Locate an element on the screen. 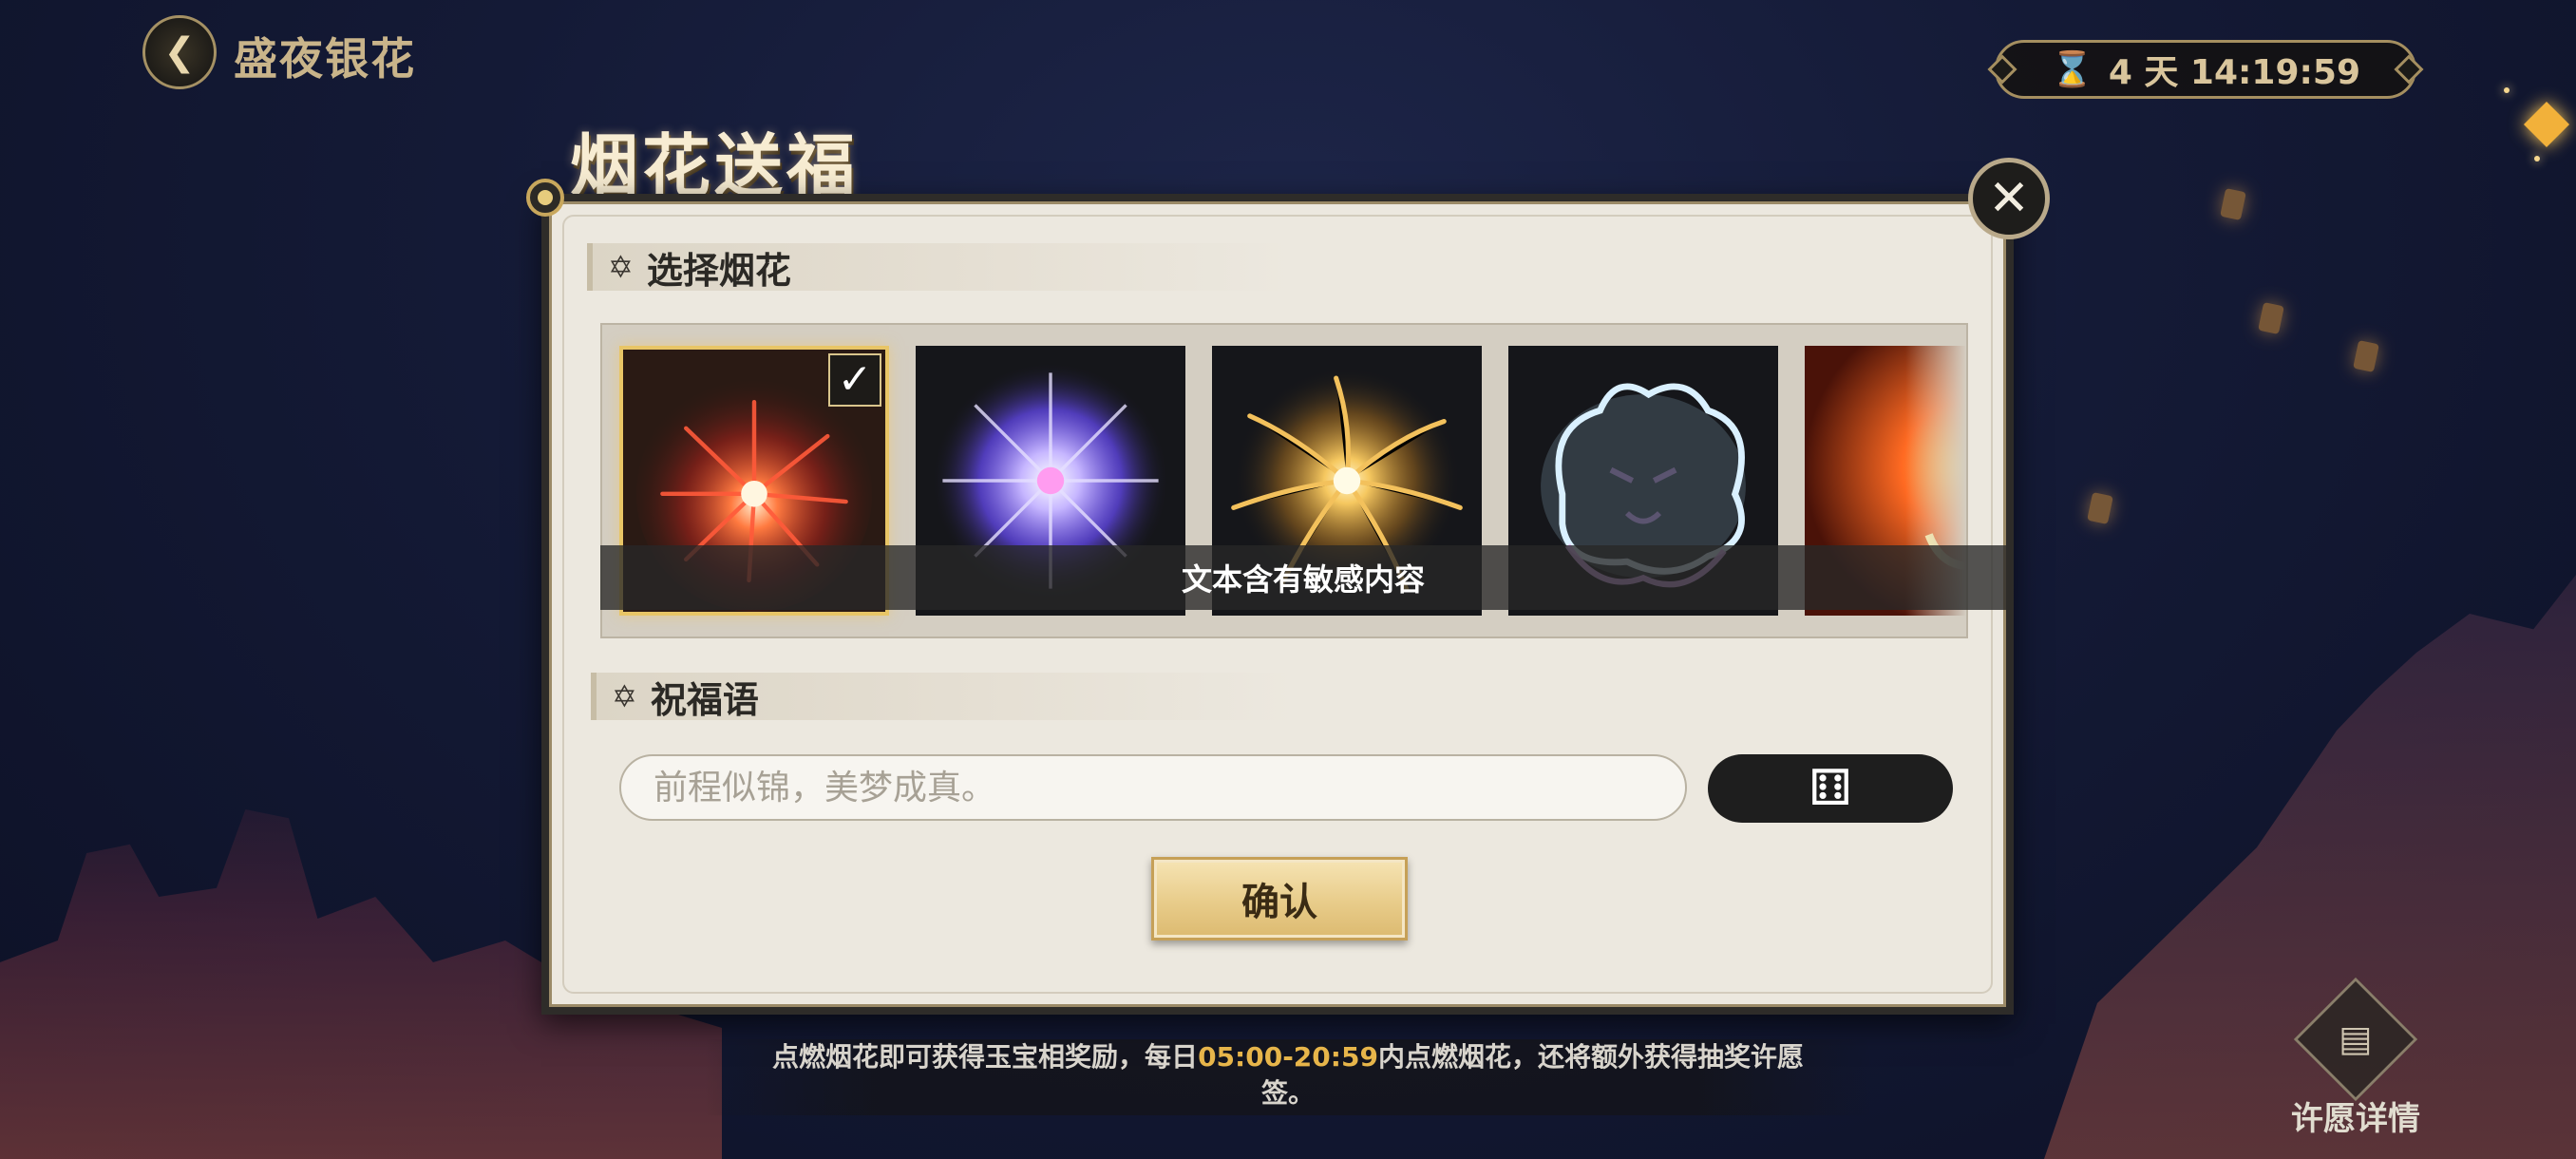  reward-time: 05:00-20:59 is located at coordinates (1288, 1057).